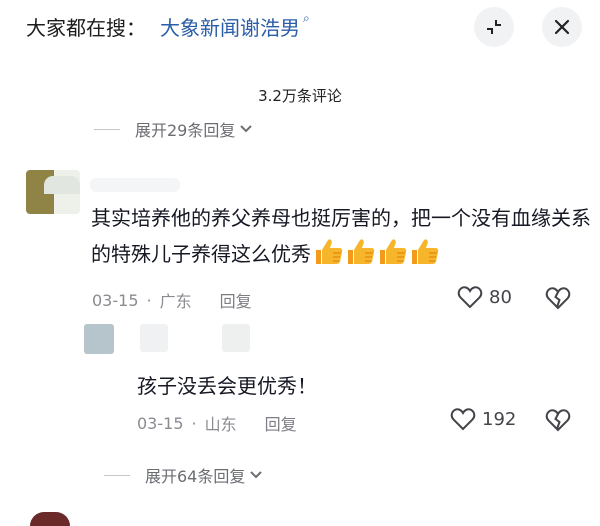 The image size is (600, 526). I want to click on next-avatar-peek, so click(50, 519).